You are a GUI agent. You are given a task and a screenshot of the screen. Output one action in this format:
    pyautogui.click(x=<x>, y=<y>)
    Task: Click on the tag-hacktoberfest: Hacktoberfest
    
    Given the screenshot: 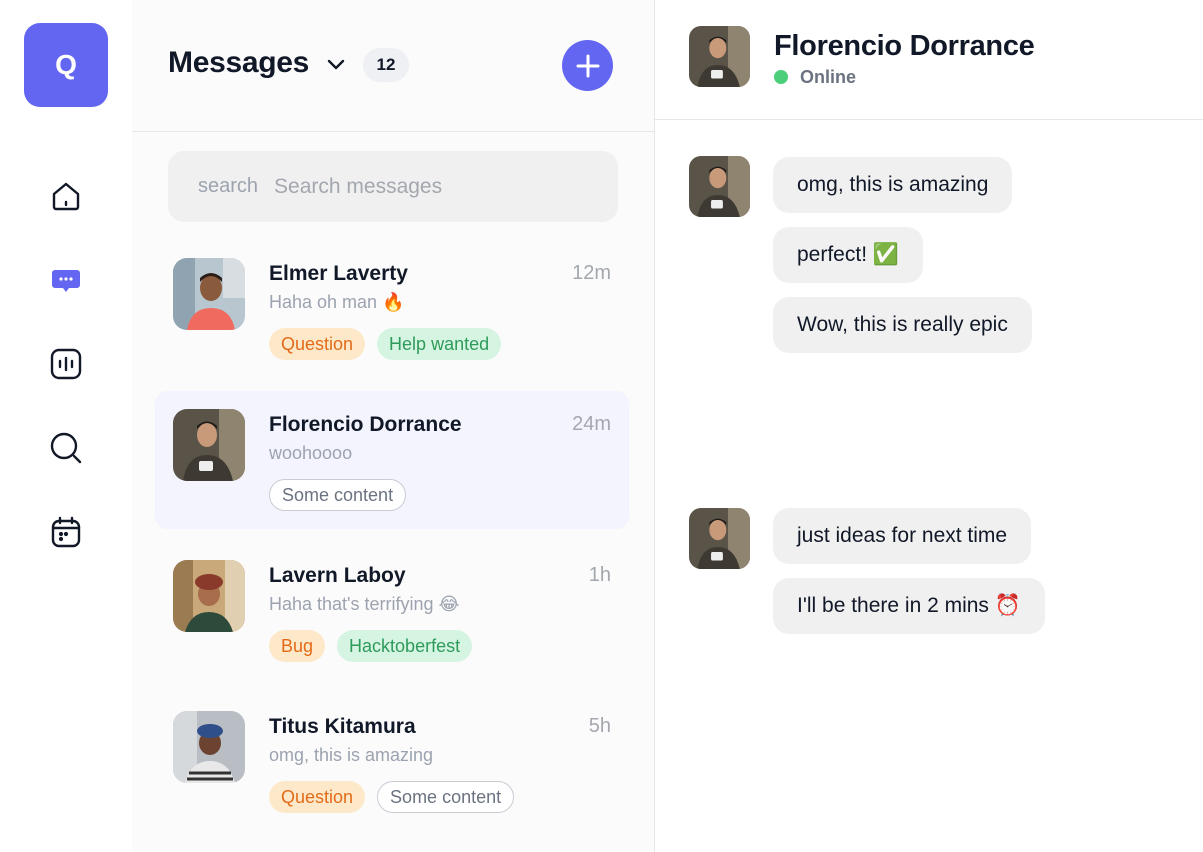 What is the action you would take?
    pyautogui.click(x=405, y=646)
    